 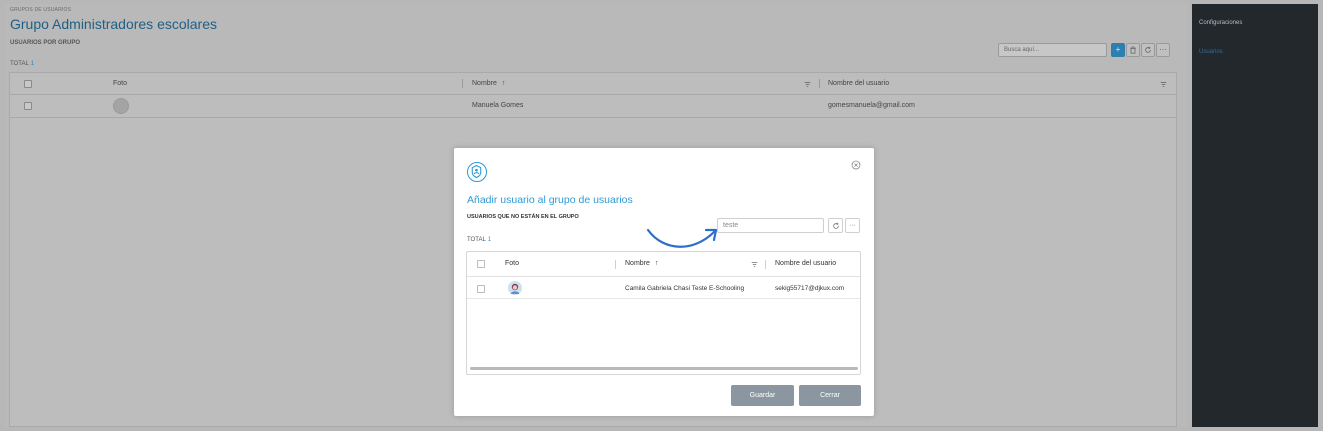 I want to click on table-row: Manuela Gomes gomesmanuela@gmail.com, so click(x=593, y=106).